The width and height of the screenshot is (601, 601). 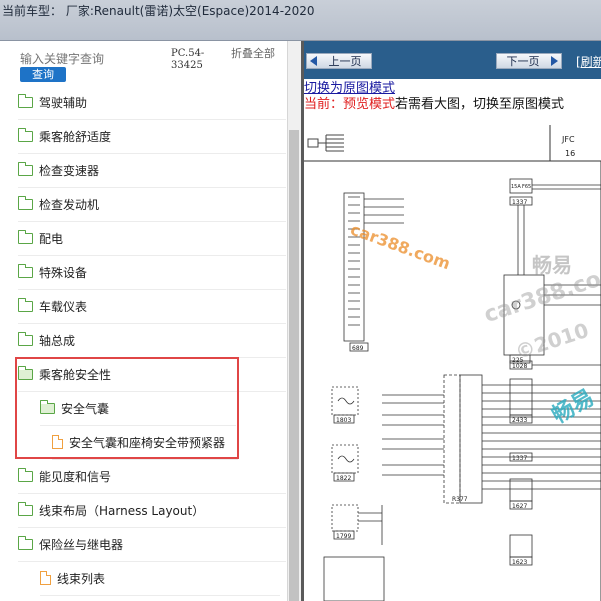 I want to click on viewer-toolbar: 上一页 下一页 [刷新, so click(x=452, y=60).